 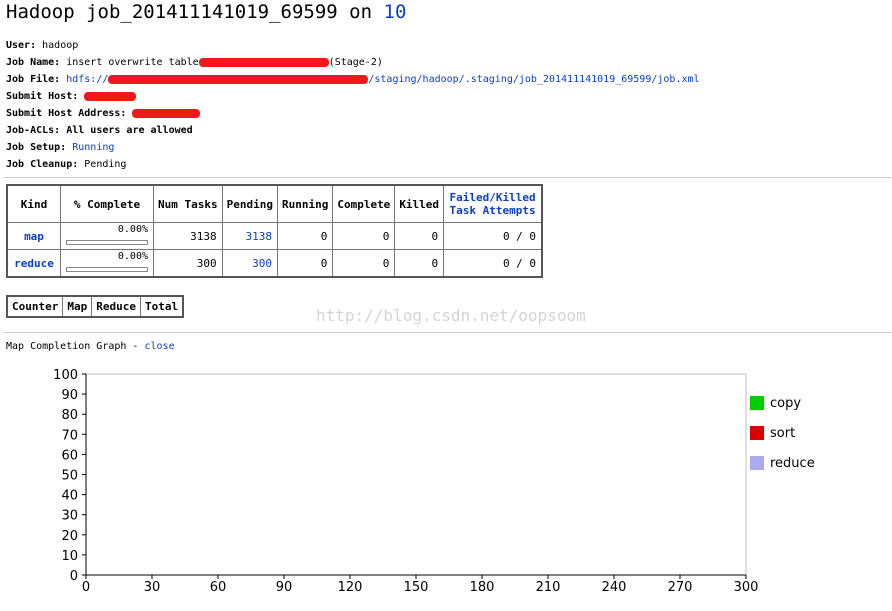 What do you see at coordinates (69, 476) in the screenshot?
I see `y-tick-label: 50` at bounding box center [69, 476].